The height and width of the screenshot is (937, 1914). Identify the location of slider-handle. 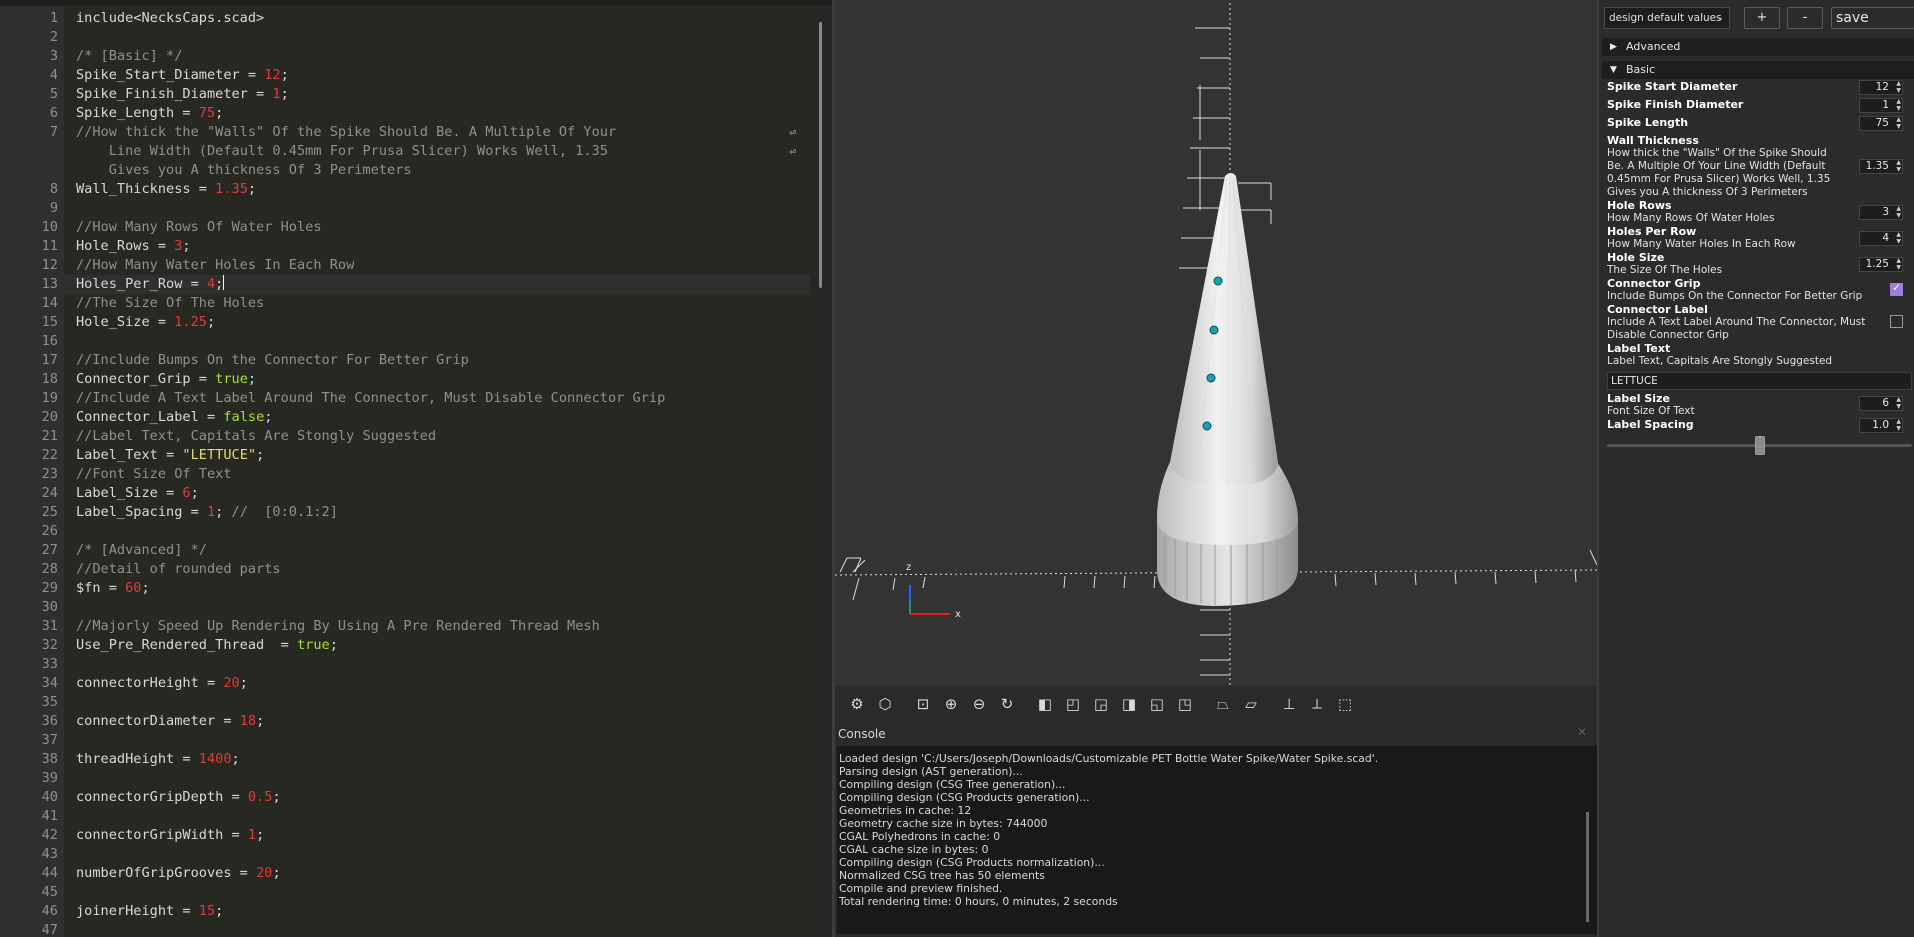
(1759, 445).